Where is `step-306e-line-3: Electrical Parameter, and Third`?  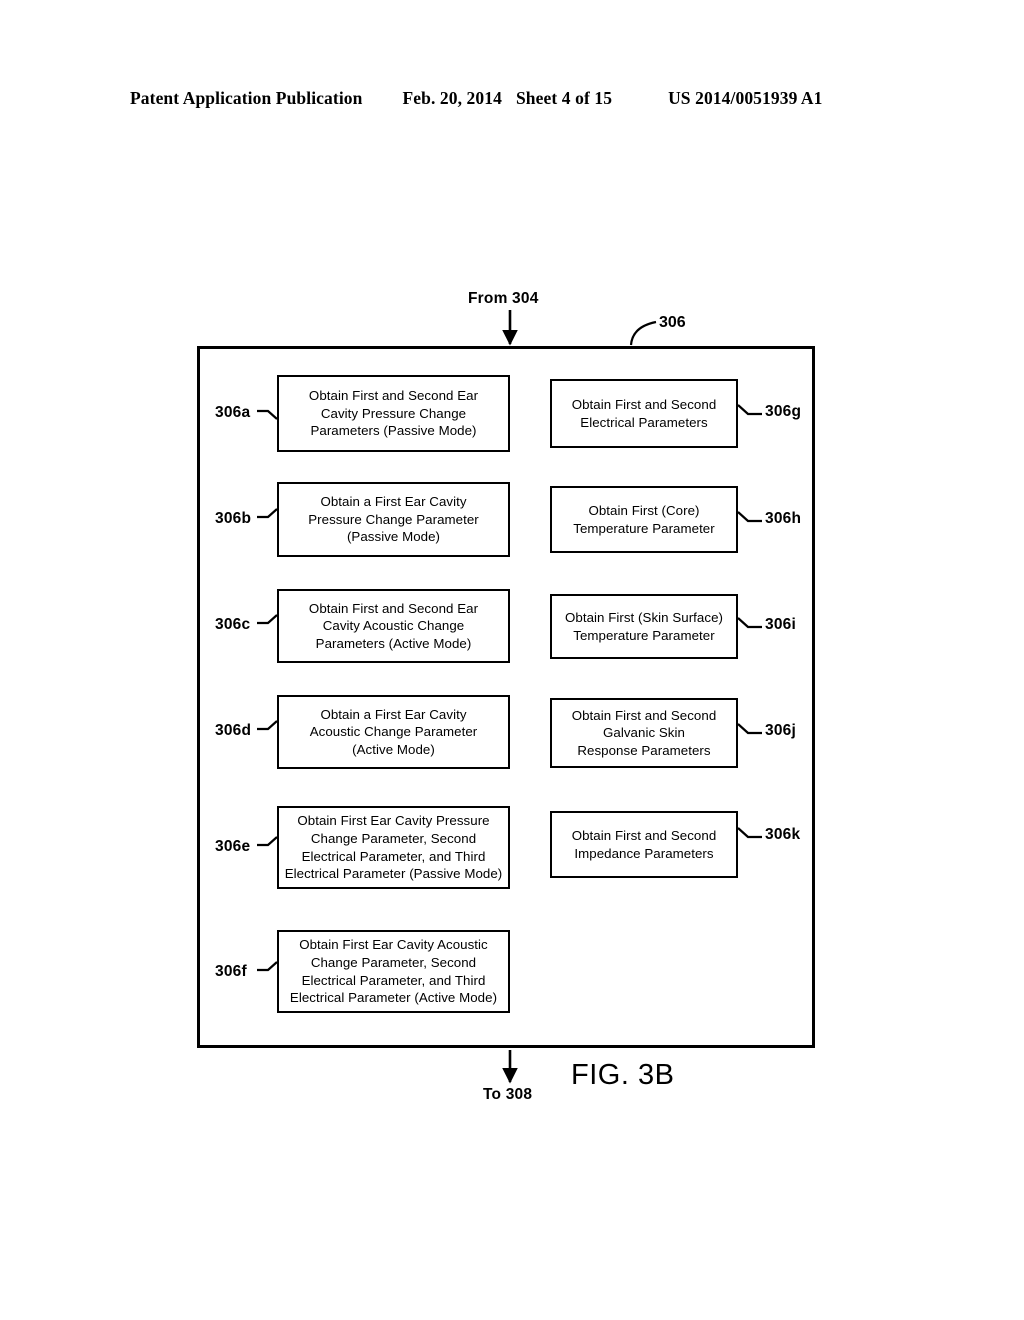
step-306e-line-3: Electrical Parameter, and Third is located at coordinates (393, 856).